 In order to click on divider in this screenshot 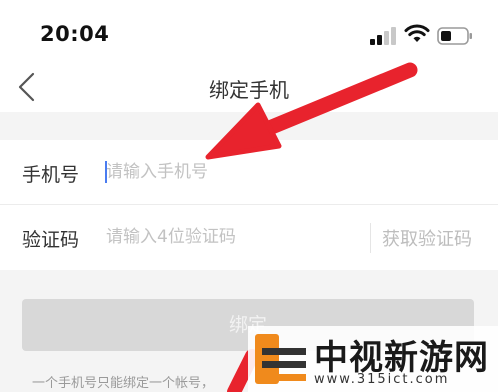, I will do `click(370, 238)`.